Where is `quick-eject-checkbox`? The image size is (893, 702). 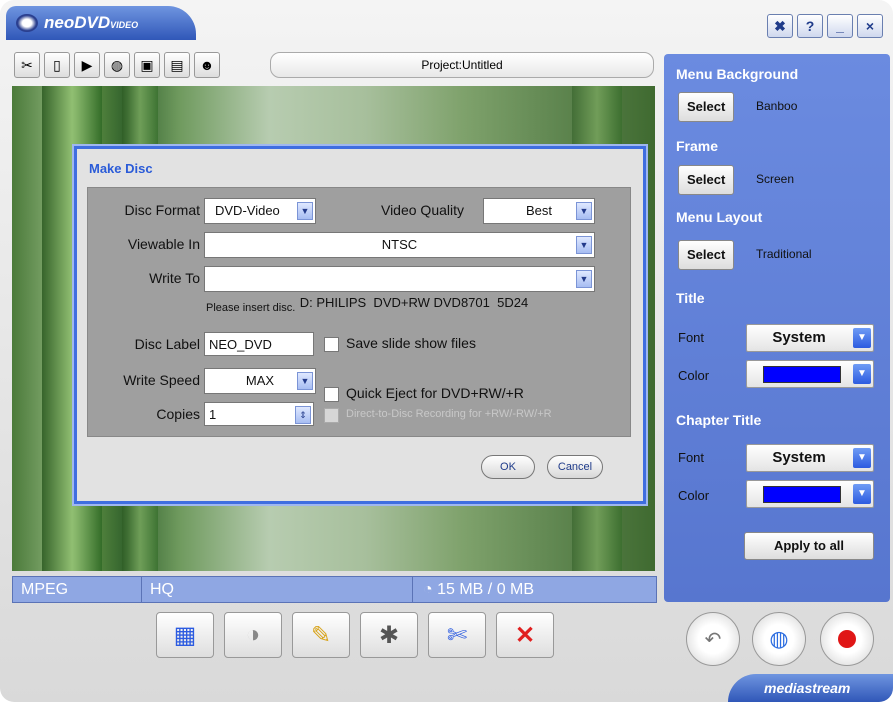
quick-eject-checkbox is located at coordinates (331, 394).